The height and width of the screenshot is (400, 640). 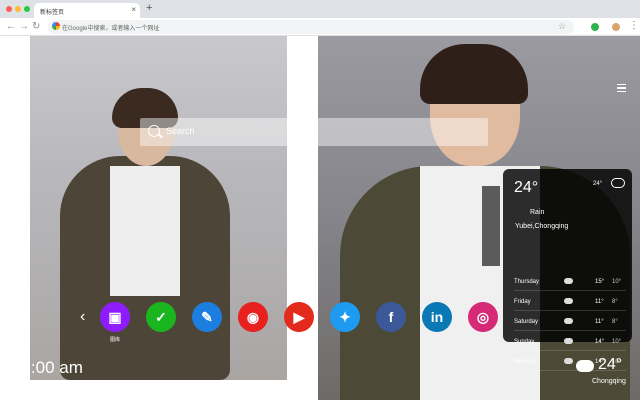 I want to click on search-input: Search, so click(x=314, y=132).